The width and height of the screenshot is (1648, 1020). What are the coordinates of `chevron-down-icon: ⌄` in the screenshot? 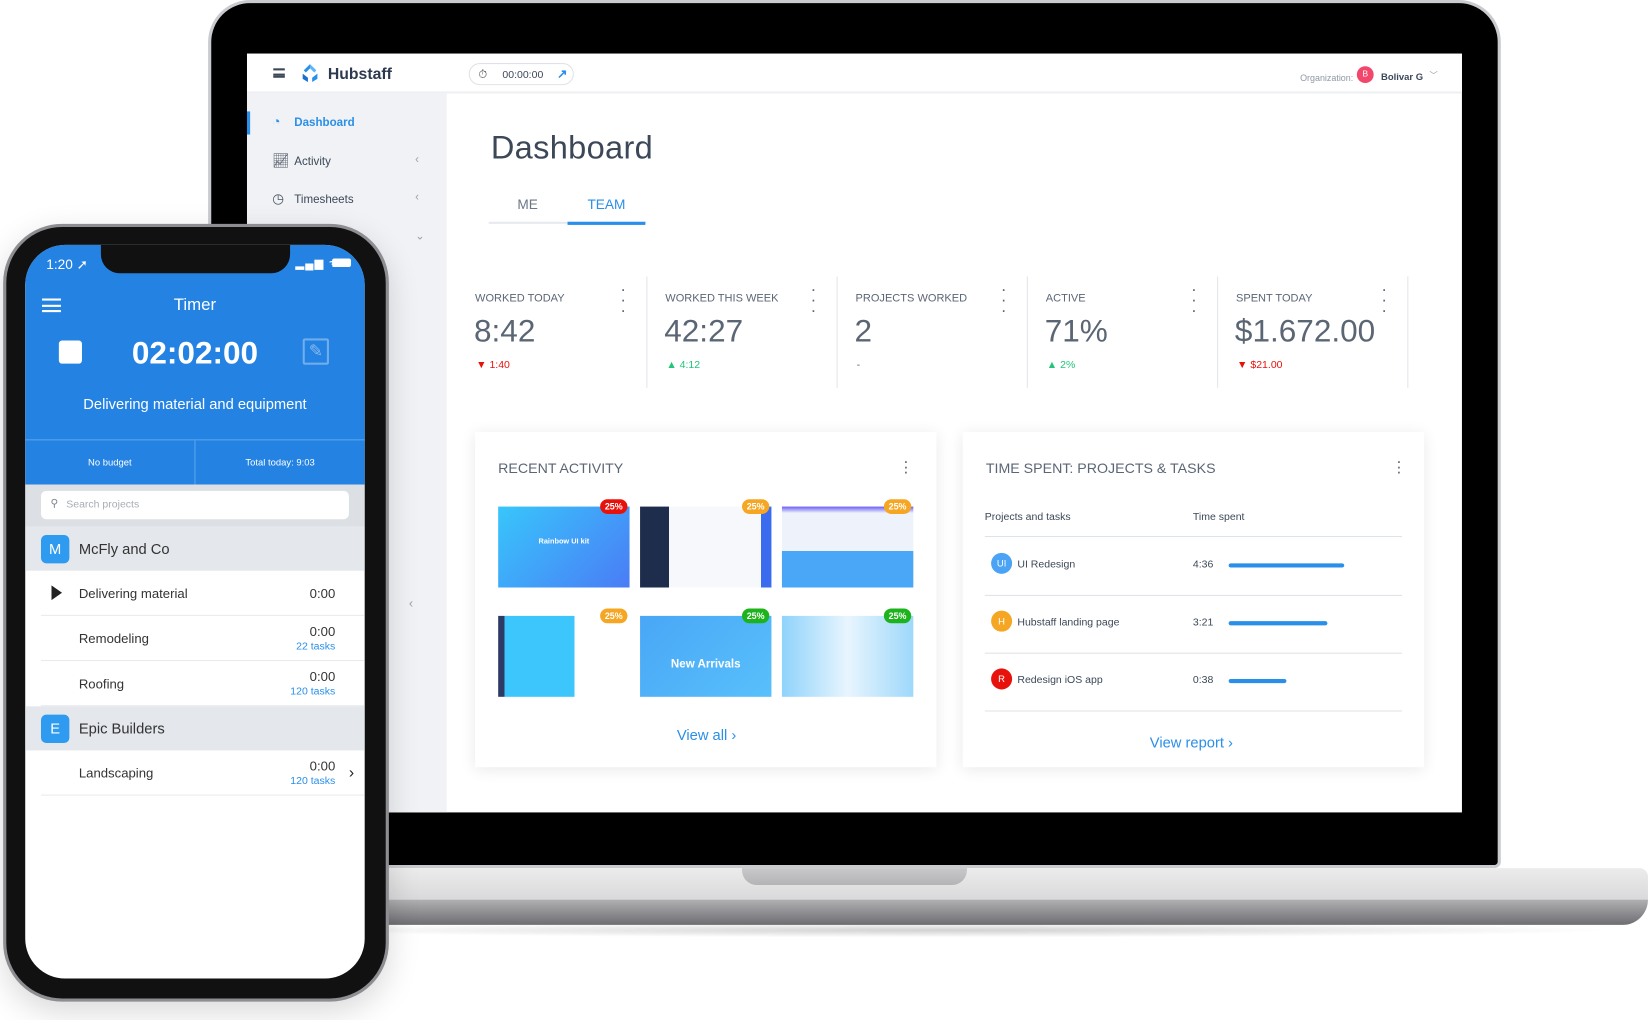 It's located at (420, 236).